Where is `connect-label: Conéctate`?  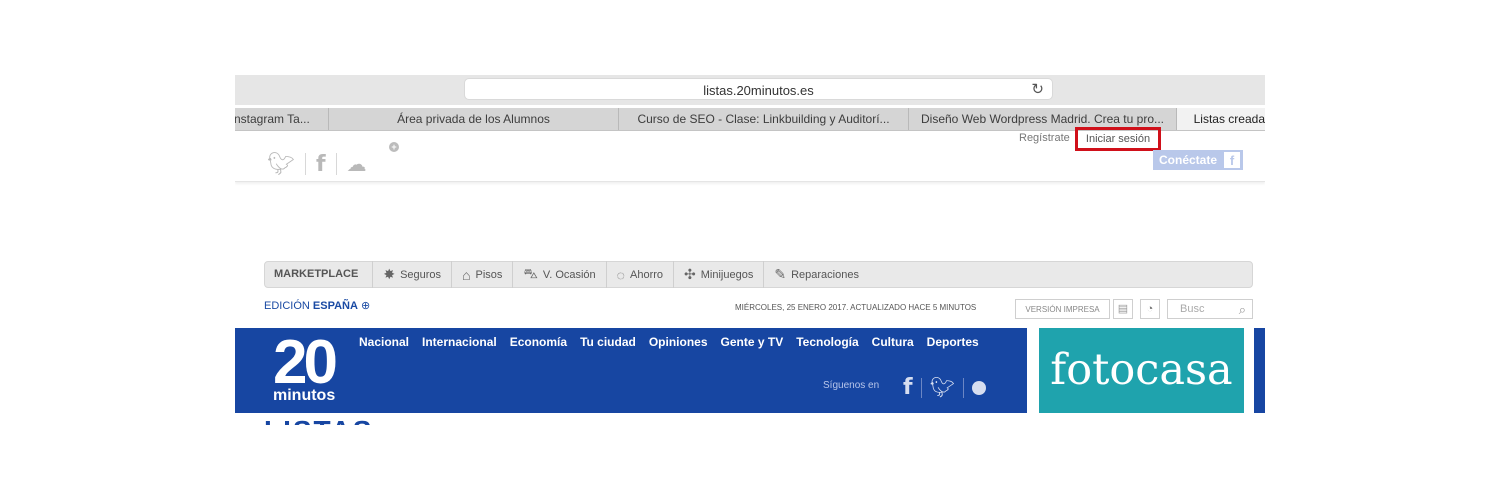 connect-label: Conéctate is located at coordinates (1188, 160).